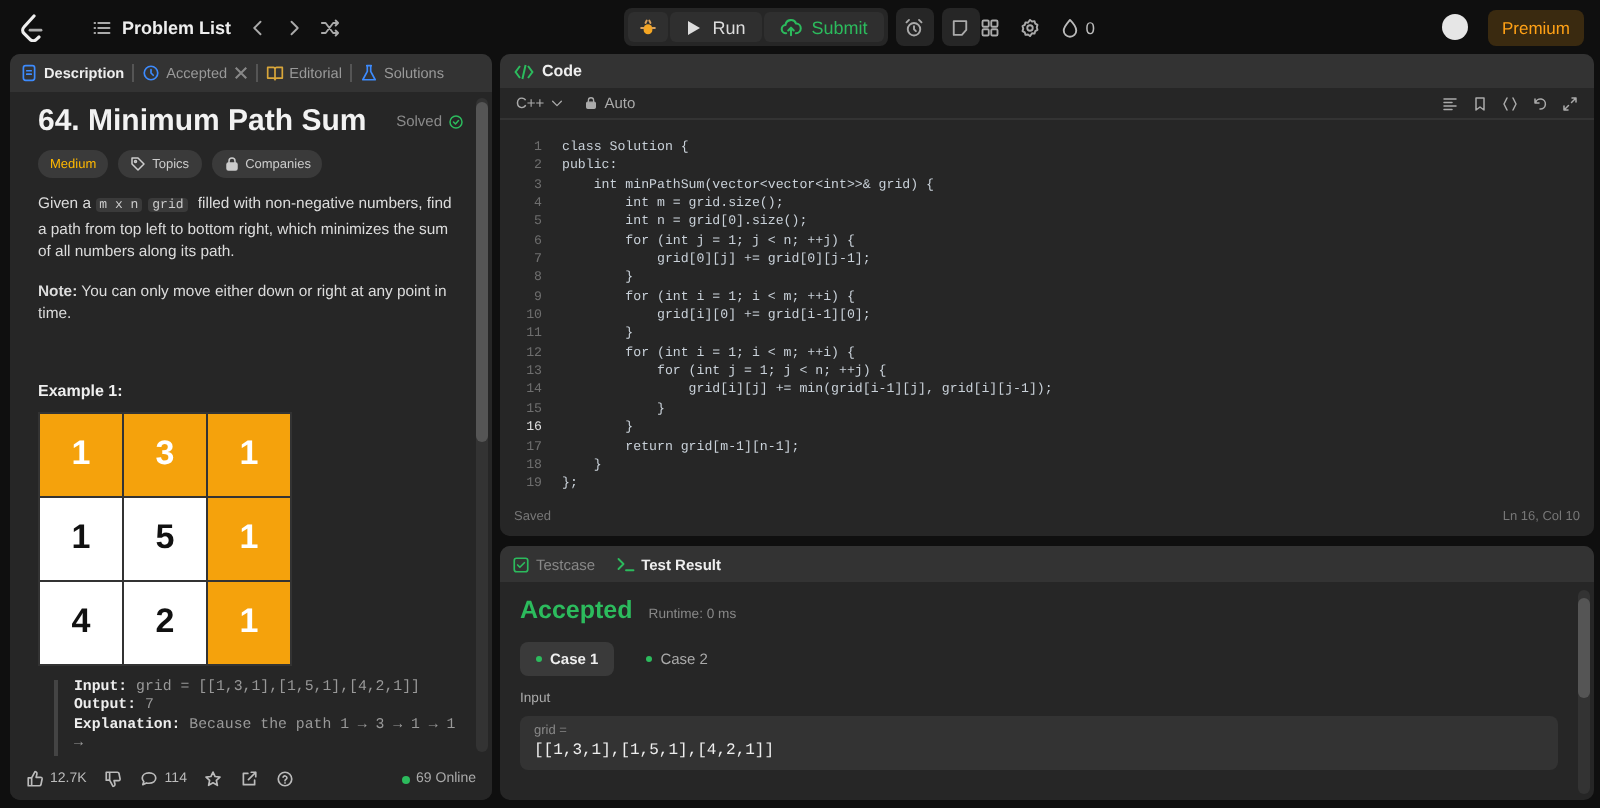 The height and width of the screenshot is (808, 1600). Describe the element at coordinates (81, 390) in the screenshot. I see `example-heading: Example 1:` at that location.